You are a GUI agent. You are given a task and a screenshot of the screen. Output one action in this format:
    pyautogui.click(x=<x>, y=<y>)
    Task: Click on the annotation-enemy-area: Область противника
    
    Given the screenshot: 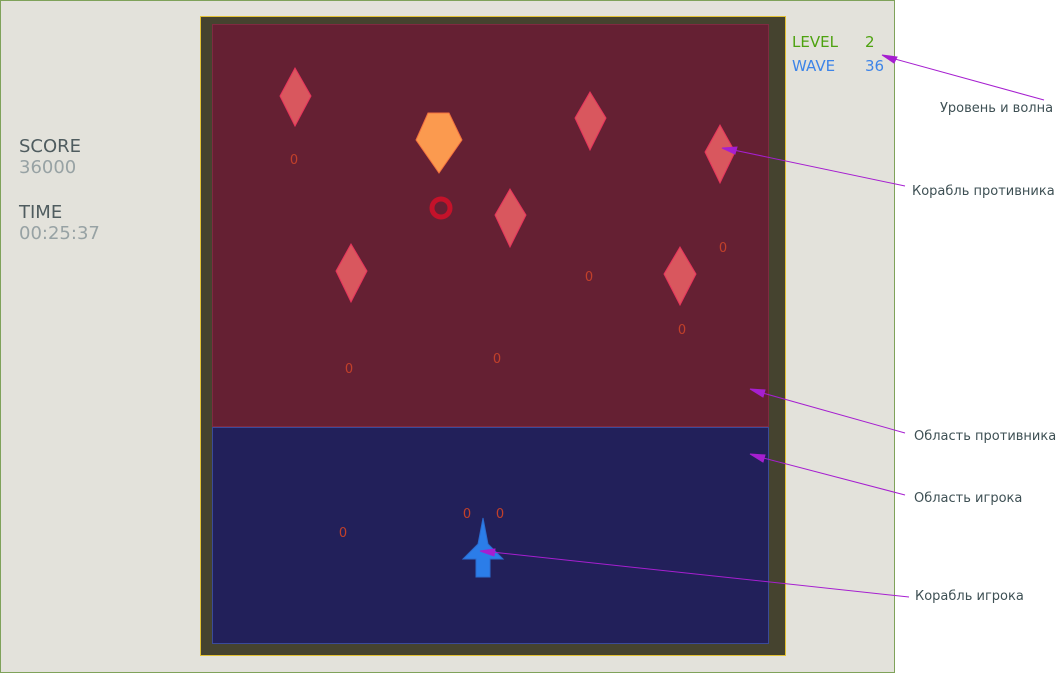 What is the action you would take?
    pyautogui.click(x=985, y=436)
    